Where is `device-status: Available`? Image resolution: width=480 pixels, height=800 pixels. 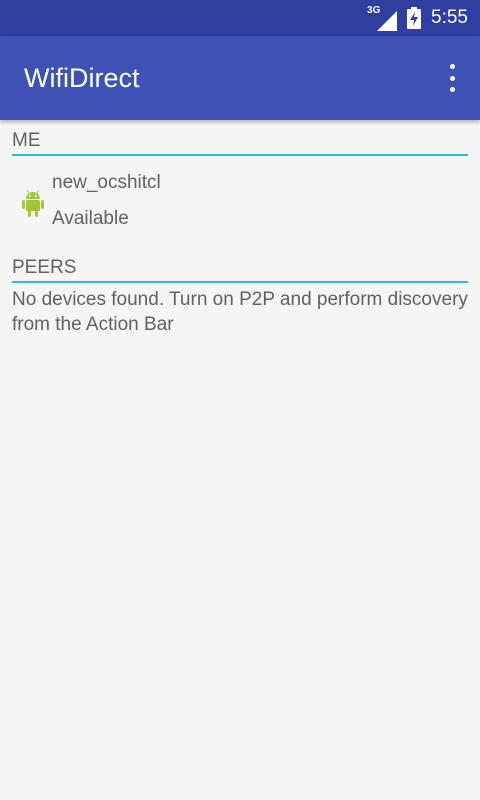 device-status: Available is located at coordinates (90, 218).